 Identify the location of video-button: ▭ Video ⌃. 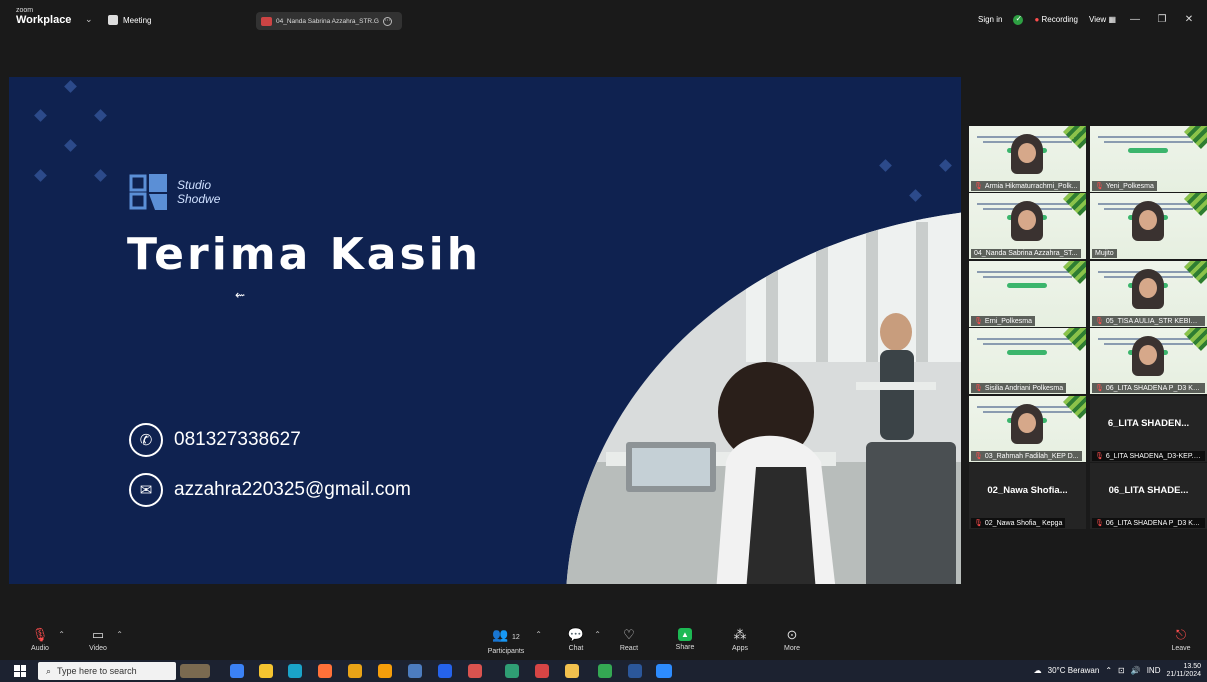
(100, 640).